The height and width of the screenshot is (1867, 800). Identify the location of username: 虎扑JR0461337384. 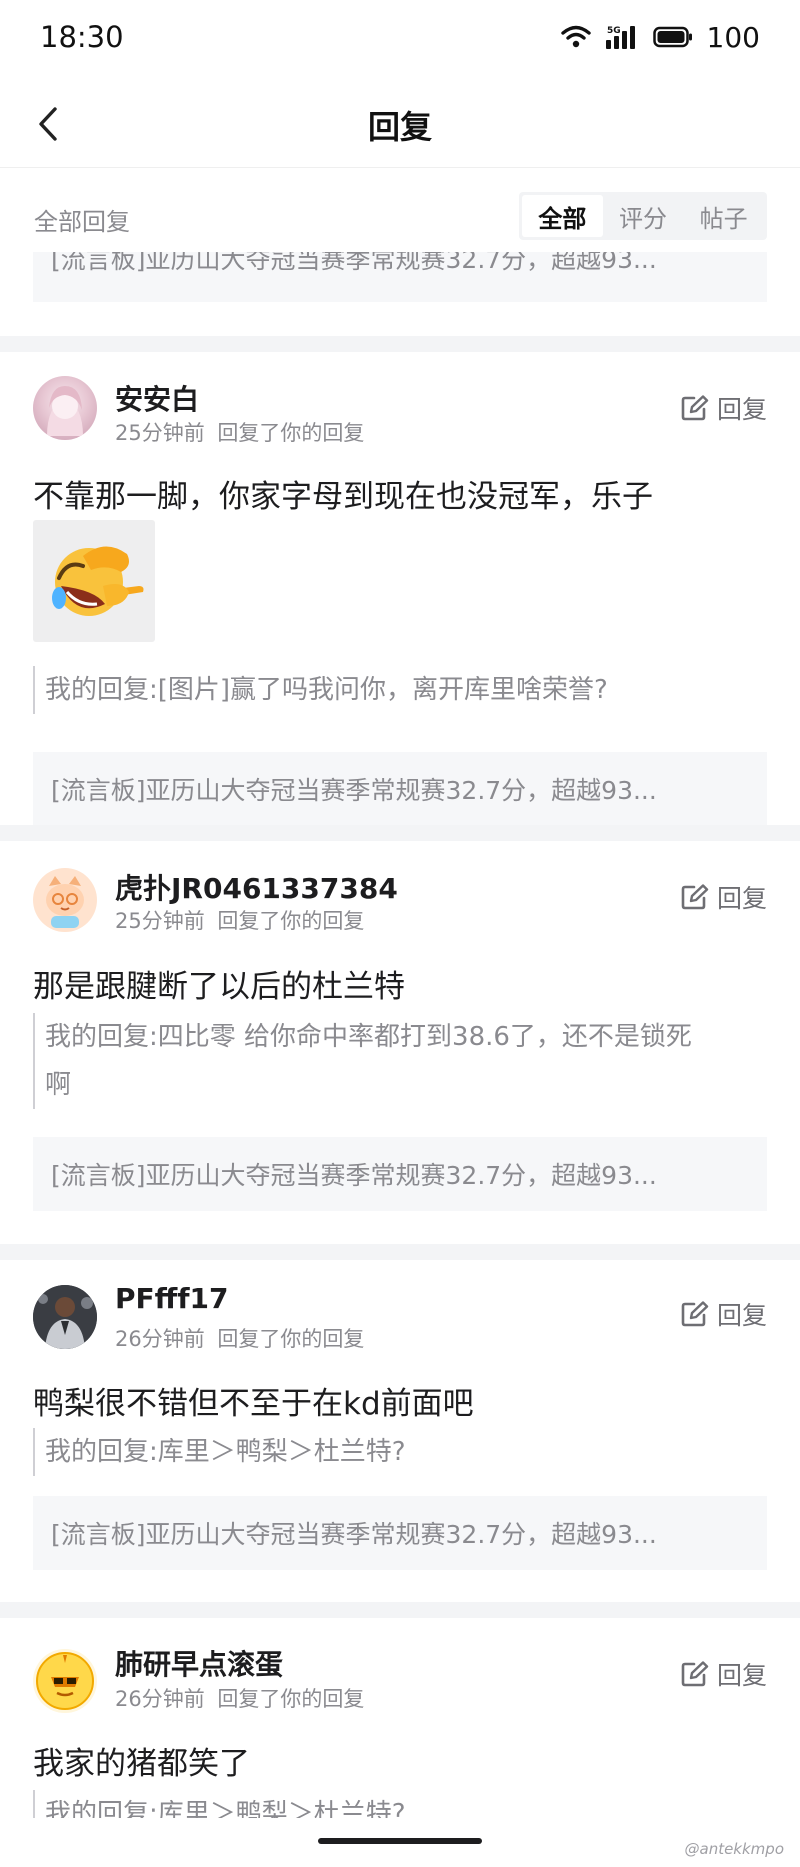
(256, 887).